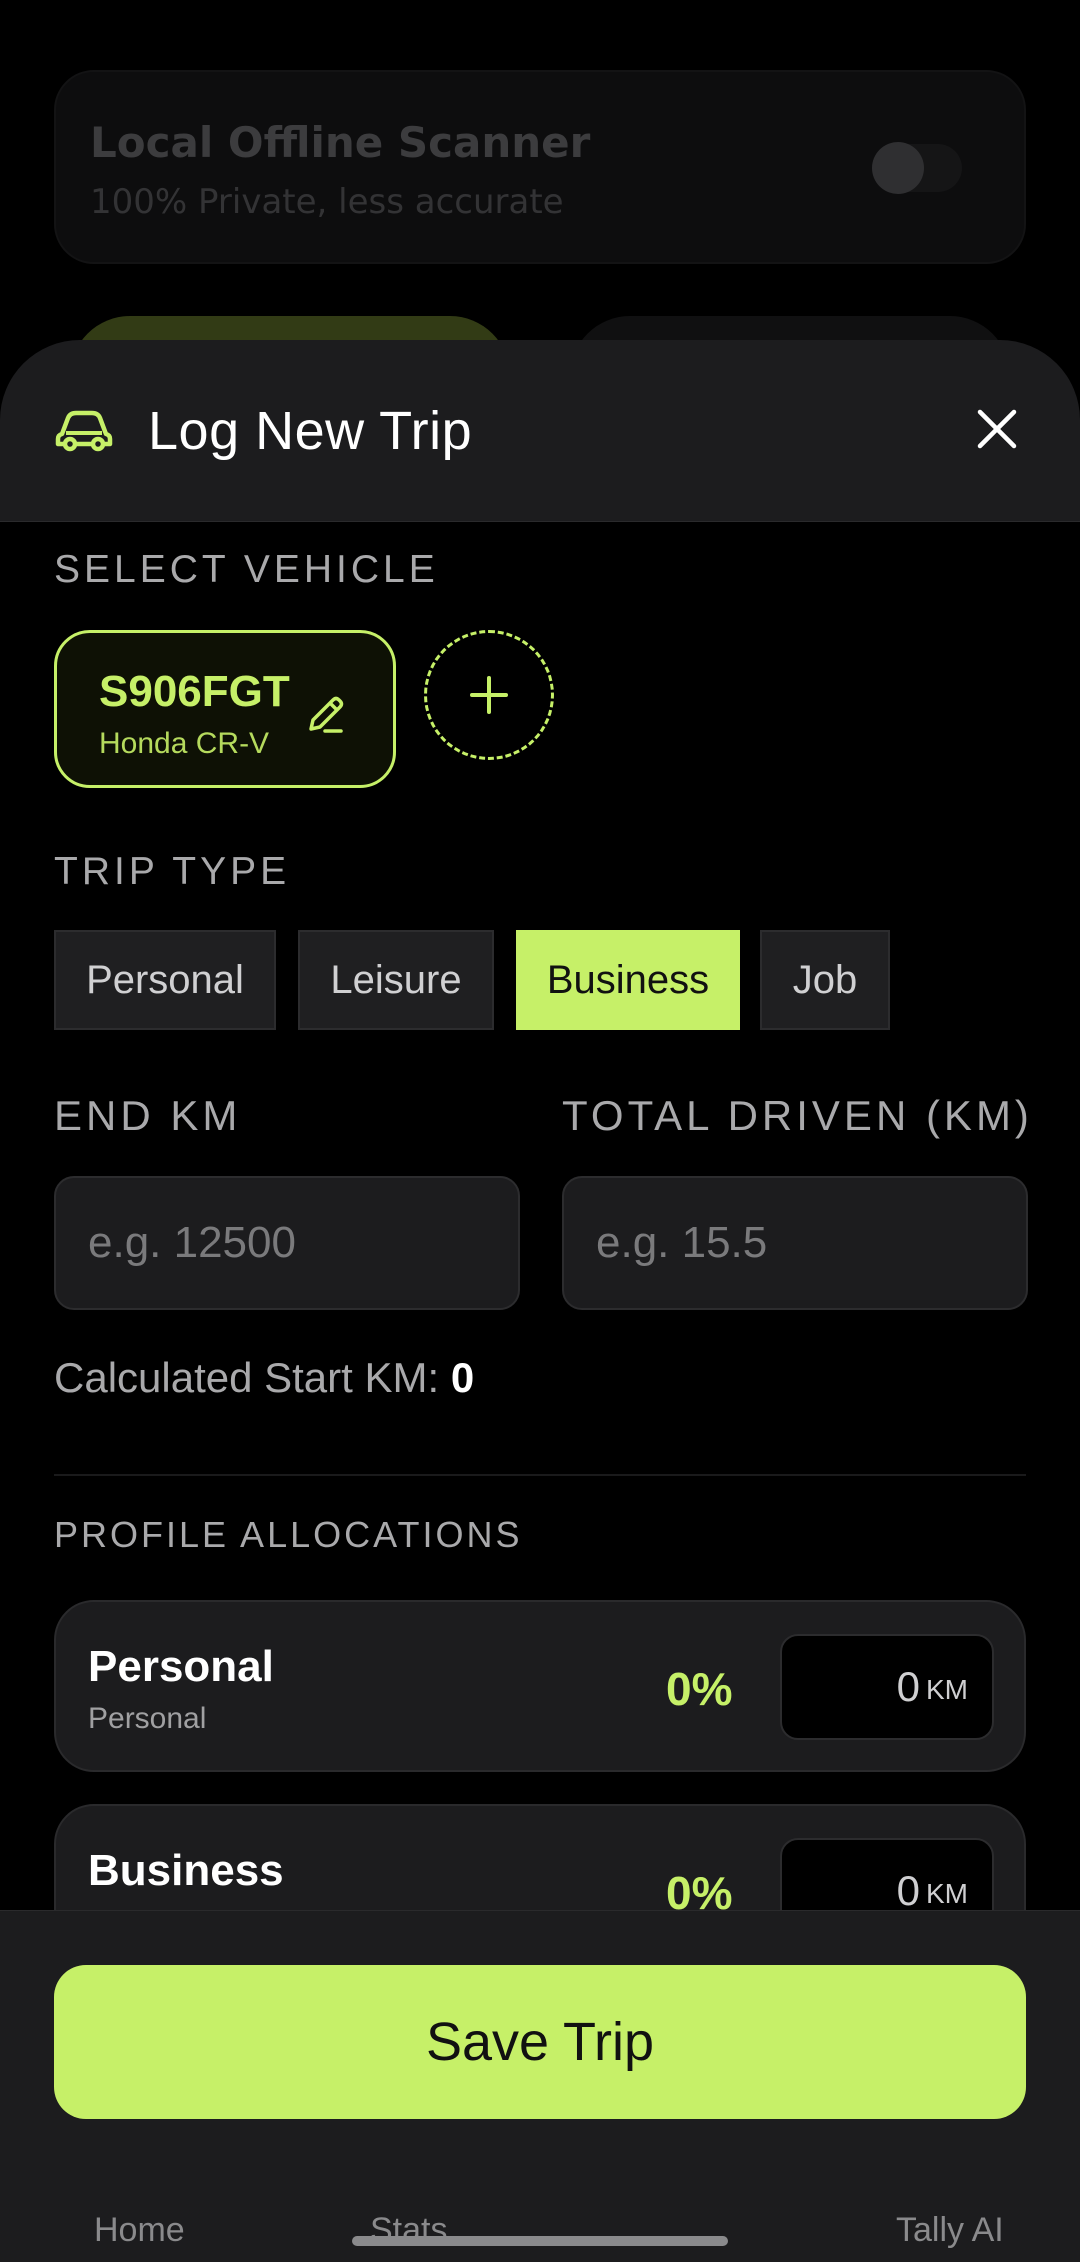 The height and width of the screenshot is (2262, 1080). What do you see at coordinates (340, 142) in the screenshot?
I see `scanner-title: Local Offline Scanner` at bounding box center [340, 142].